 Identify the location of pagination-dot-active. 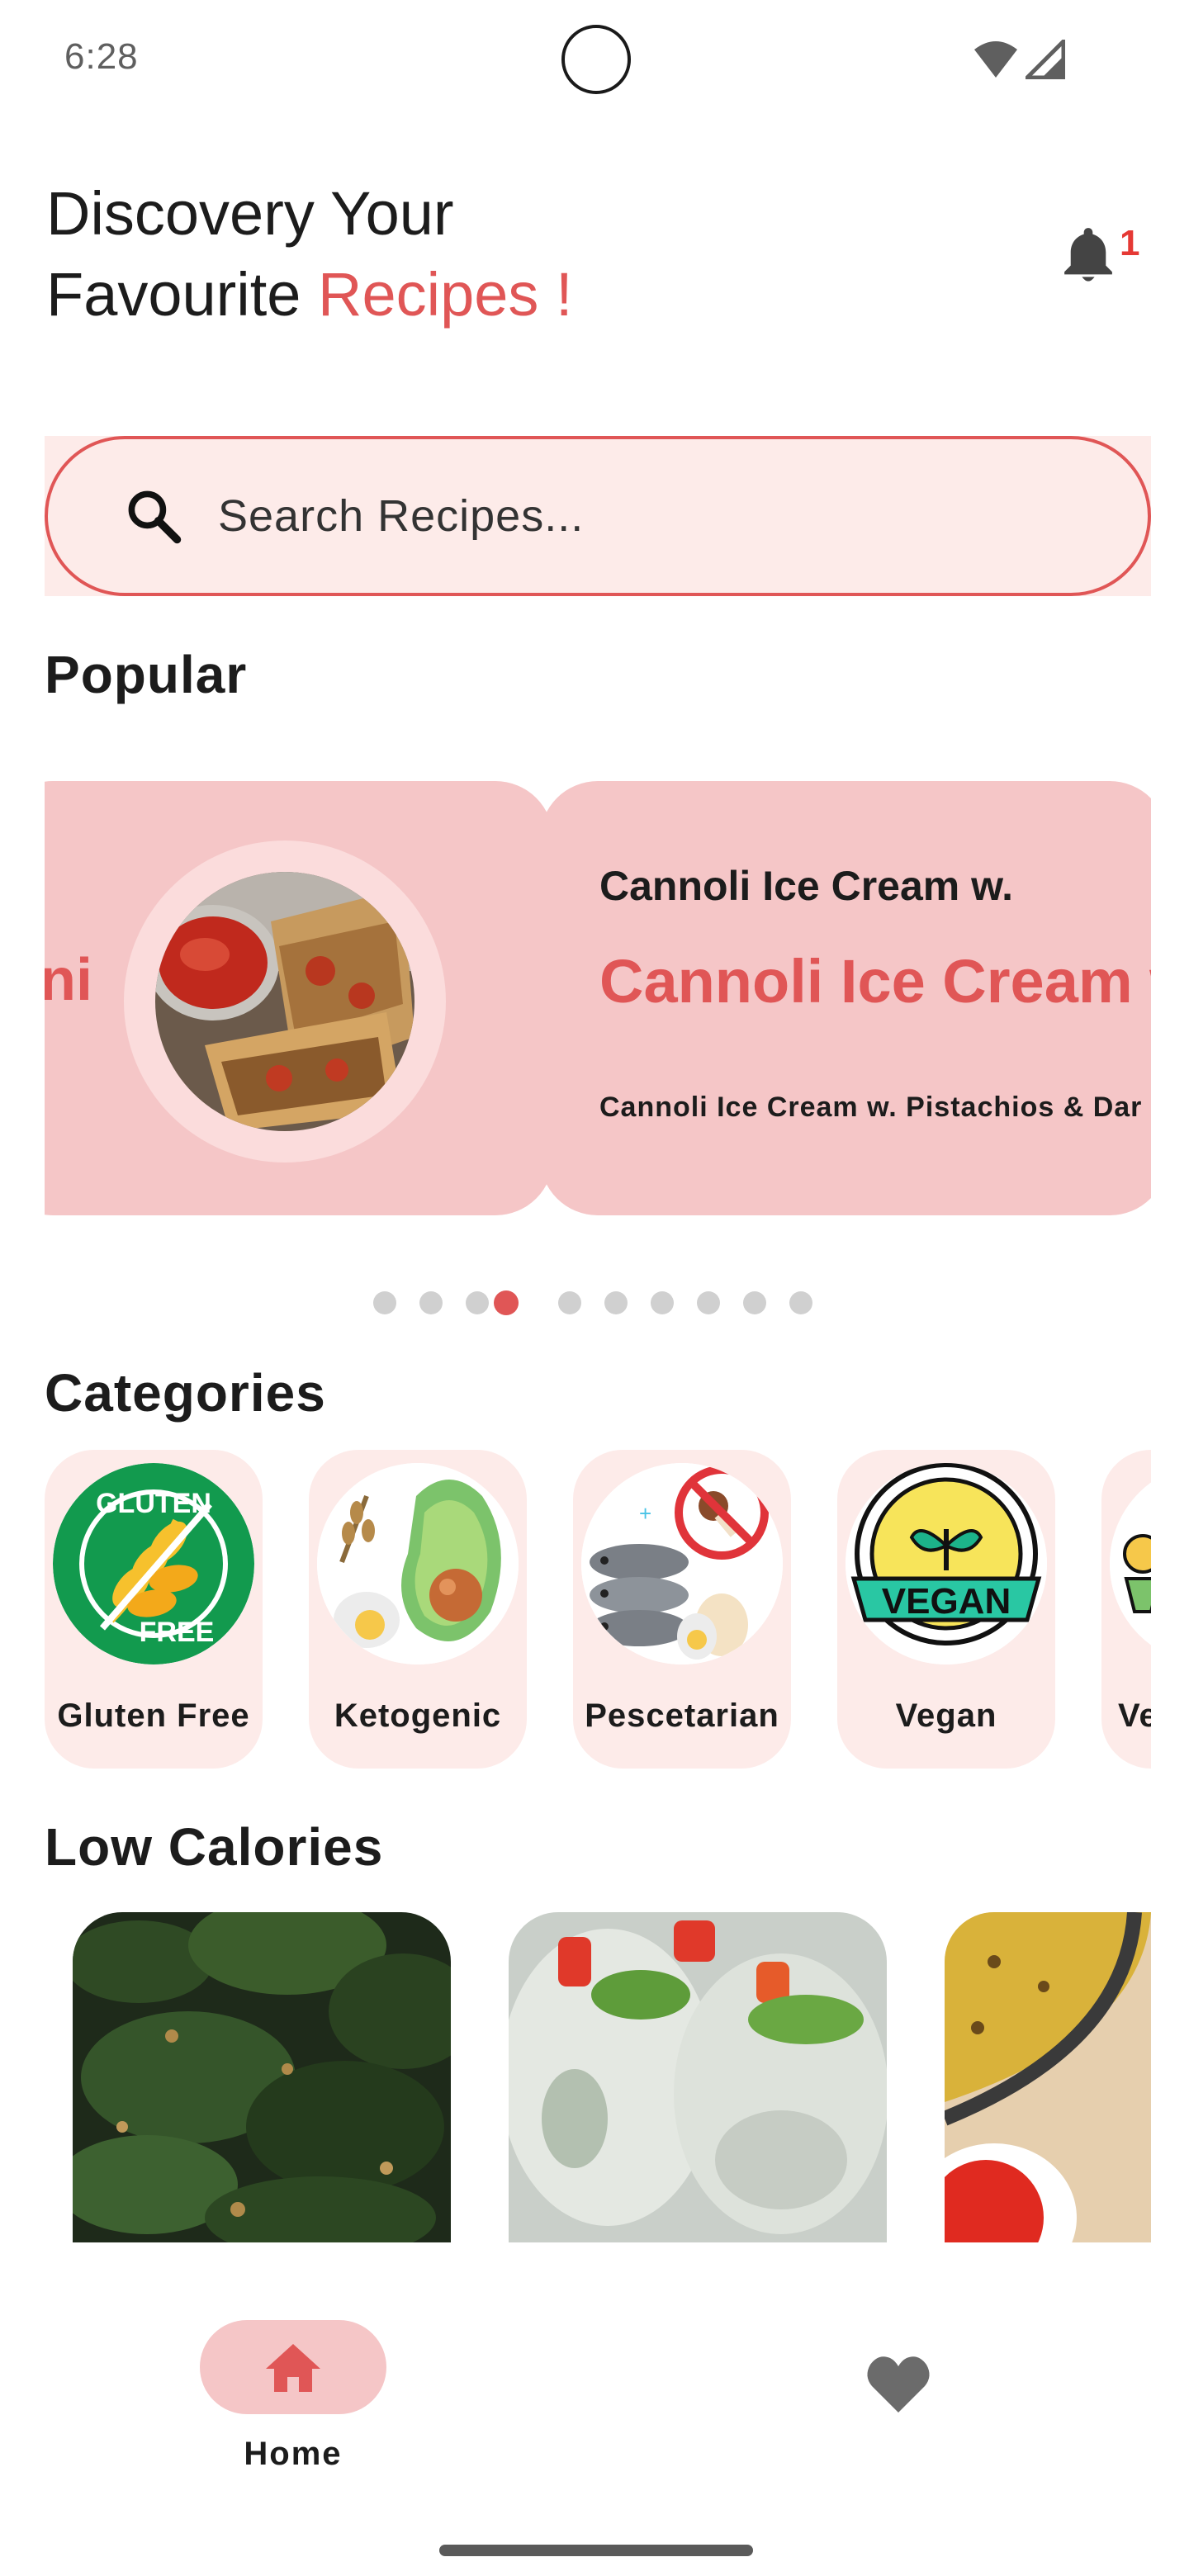
(506, 1302).